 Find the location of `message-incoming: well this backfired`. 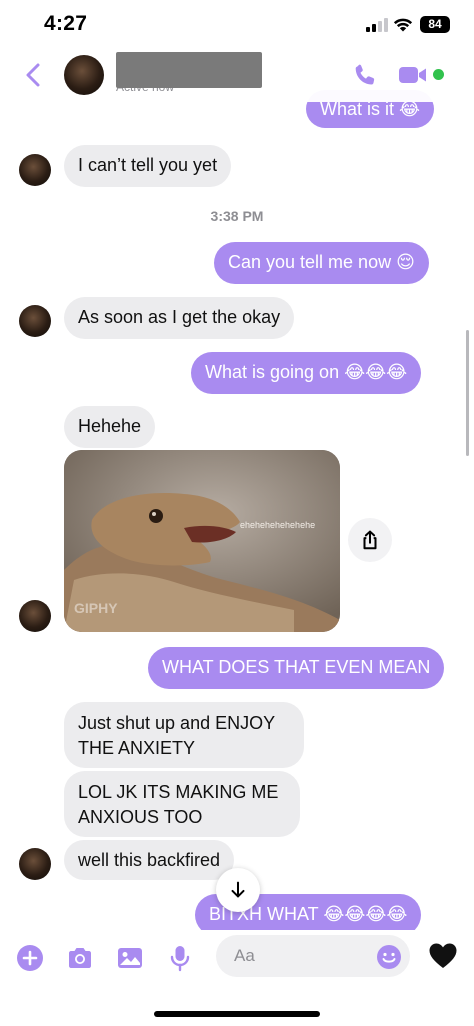

message-incoming: well this backfired is located at coordinates (149, 860).